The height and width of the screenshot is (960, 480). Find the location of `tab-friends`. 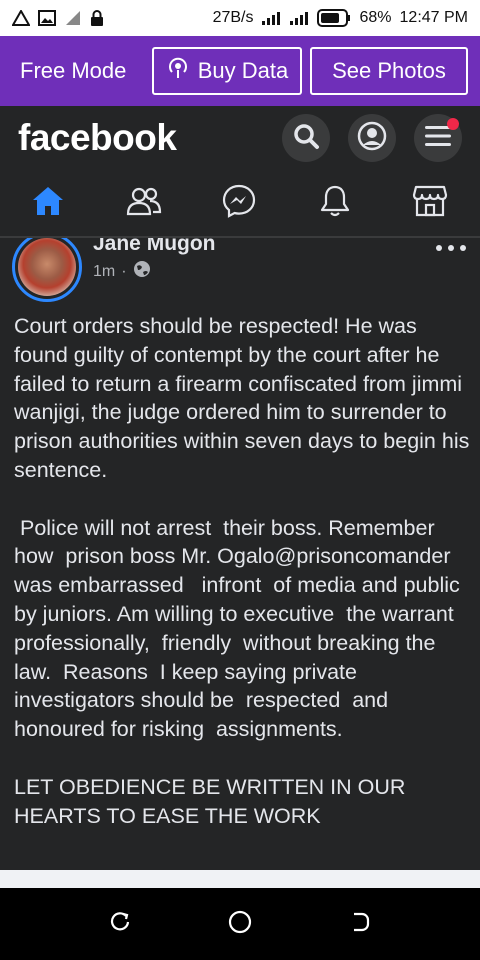

tab-friends is located at coordinates (144, 203).